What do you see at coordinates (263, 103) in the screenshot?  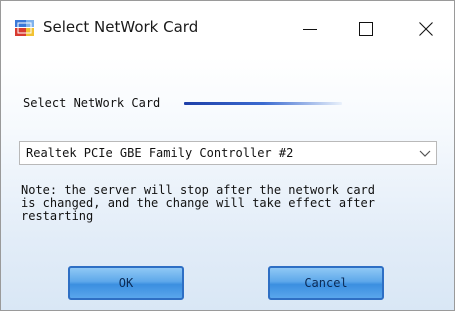 I see `section-divider` at bounding box center [263, 103].